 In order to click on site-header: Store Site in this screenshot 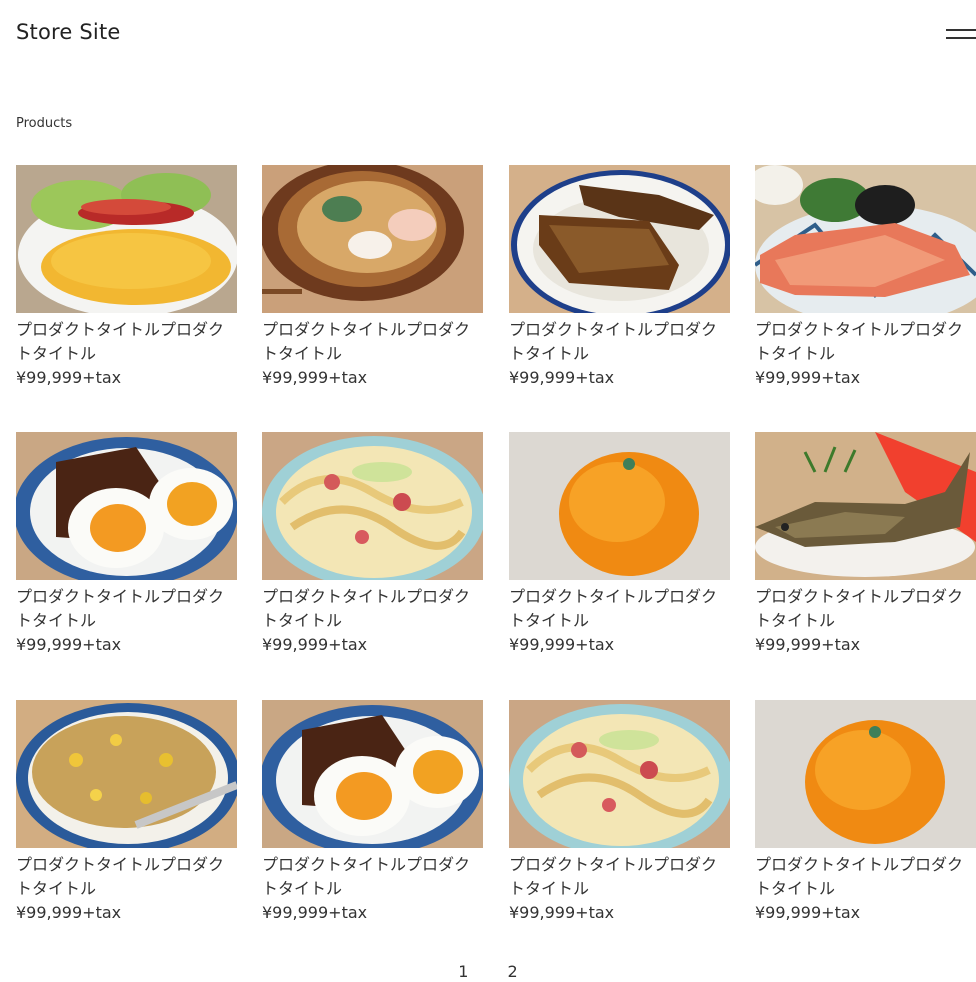, I will do `click(488, 35)`.